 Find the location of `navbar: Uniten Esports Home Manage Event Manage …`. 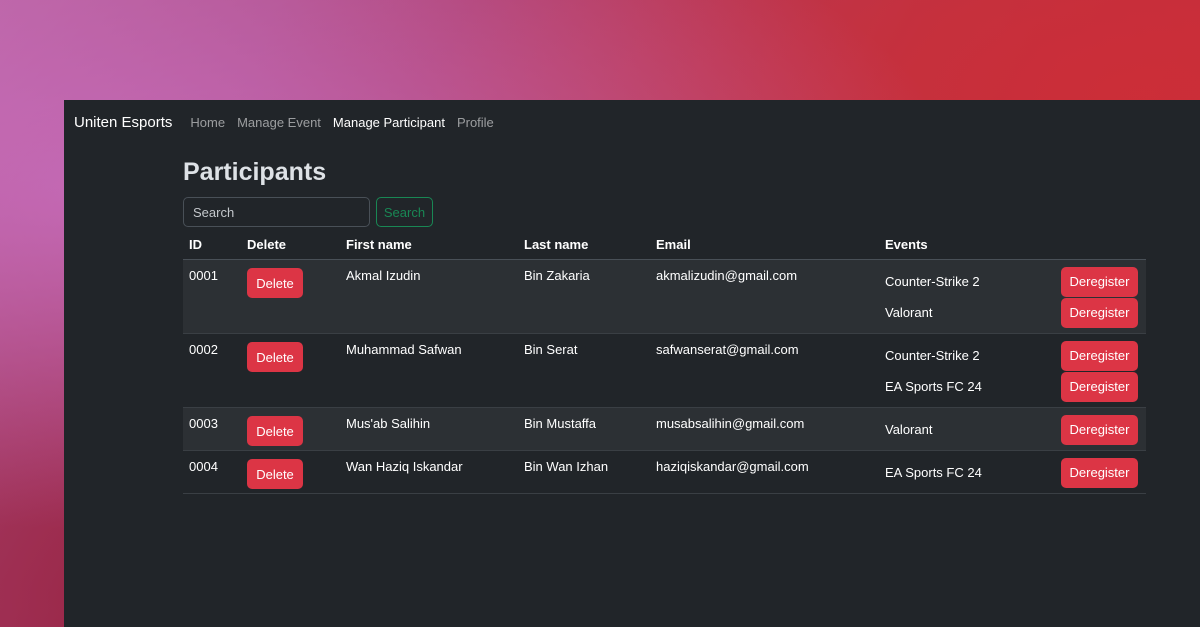

navbar: Uniten Esports Home Manage Event Manage … is located at coordinates (632, 122).